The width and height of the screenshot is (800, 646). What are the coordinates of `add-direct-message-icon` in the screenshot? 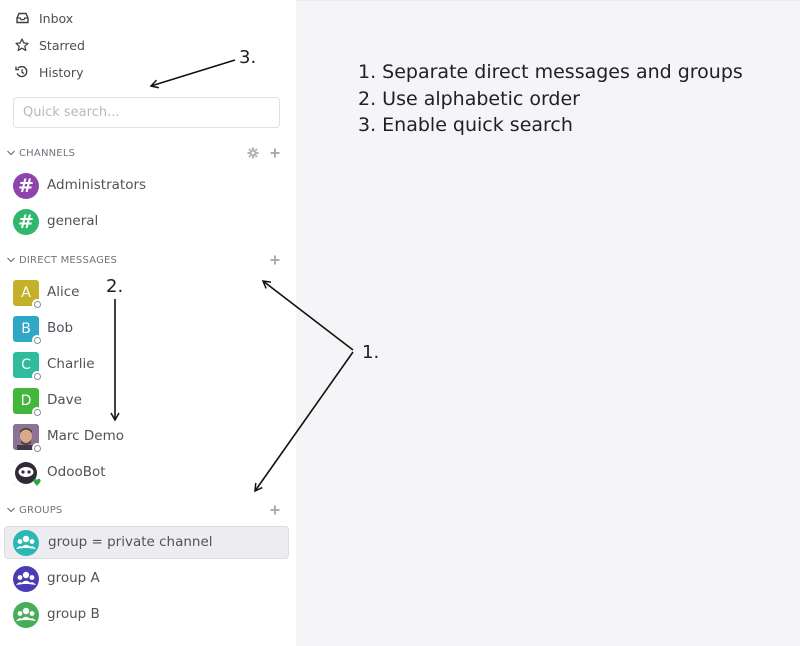 It's located at (275, 260).